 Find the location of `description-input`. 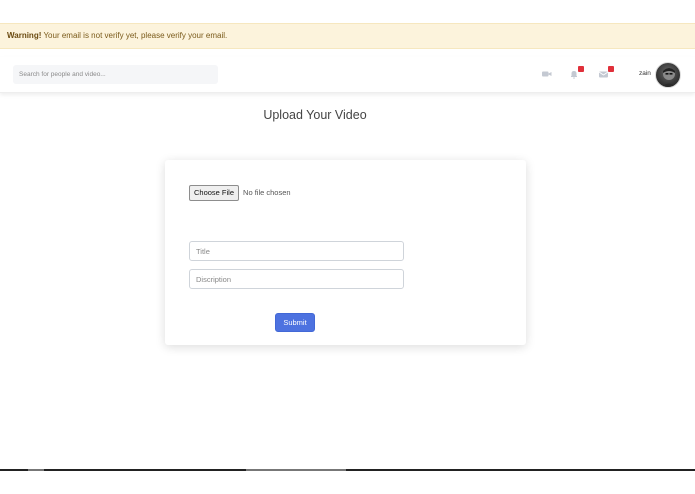

description-input is located at coordinates (296, 279).